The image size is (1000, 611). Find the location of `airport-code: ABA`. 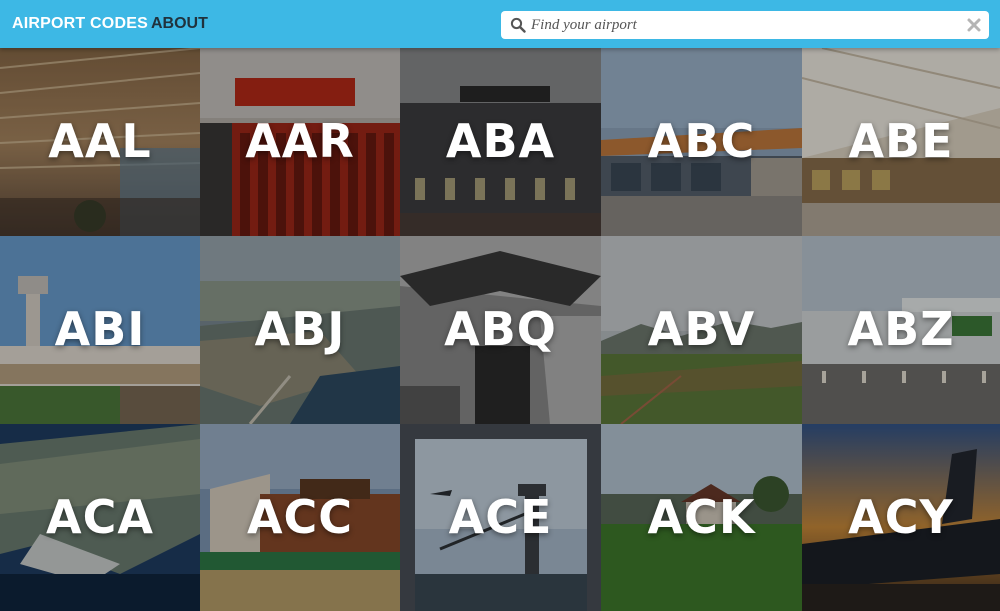

airport-code: ABA is located at coordinates (500, 140).